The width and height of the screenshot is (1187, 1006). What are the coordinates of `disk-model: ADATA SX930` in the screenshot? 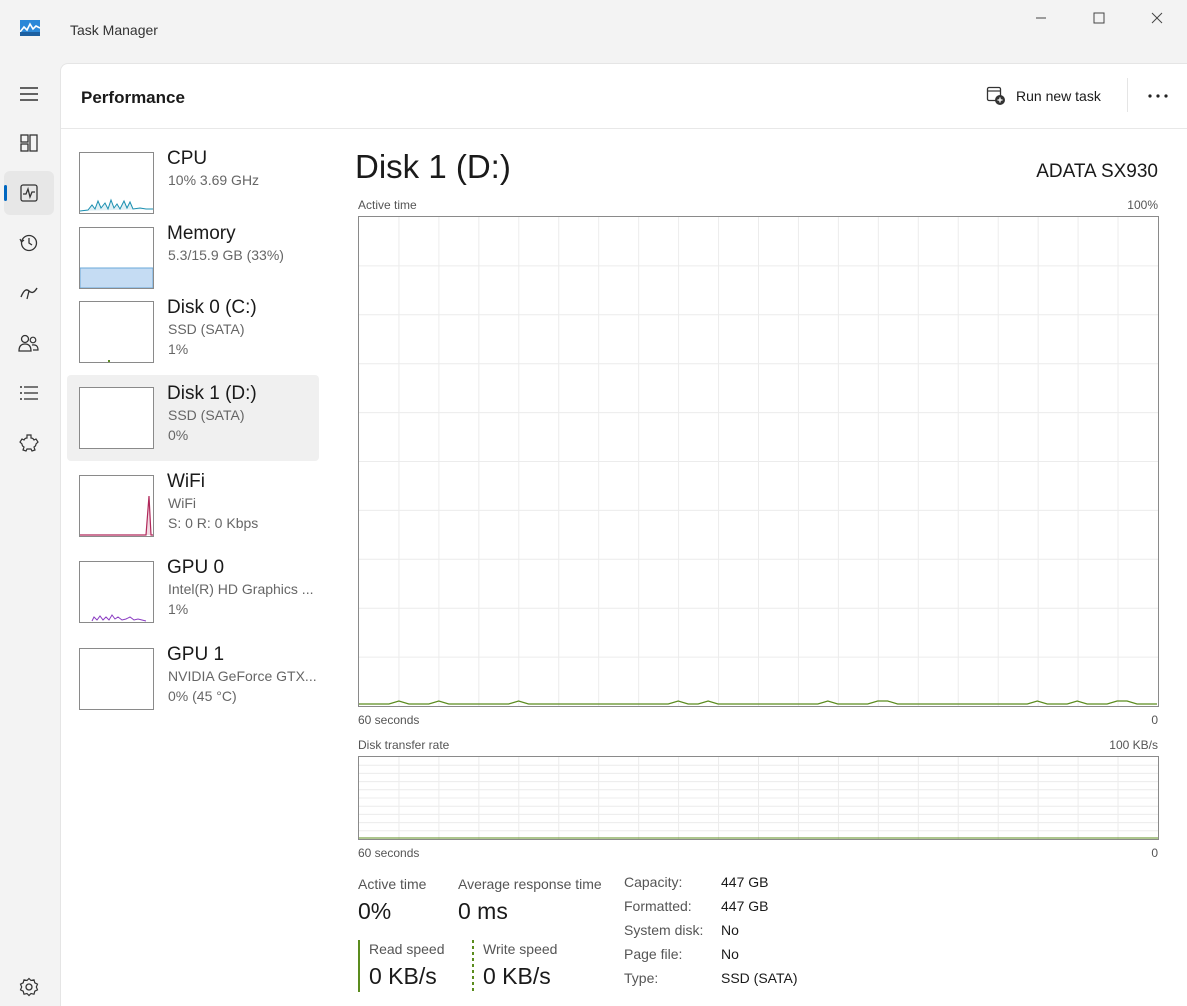 It's located at (1097, 171).